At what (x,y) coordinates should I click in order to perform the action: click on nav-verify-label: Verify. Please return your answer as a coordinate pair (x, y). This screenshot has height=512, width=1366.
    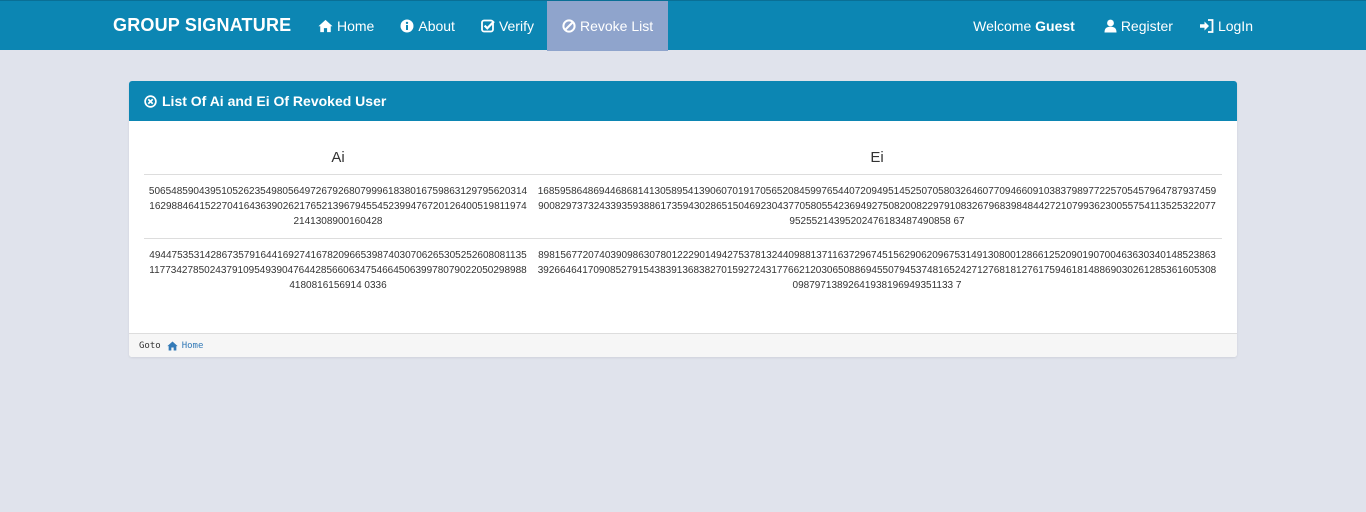
    Looking at the image, I should click on (516, 26).